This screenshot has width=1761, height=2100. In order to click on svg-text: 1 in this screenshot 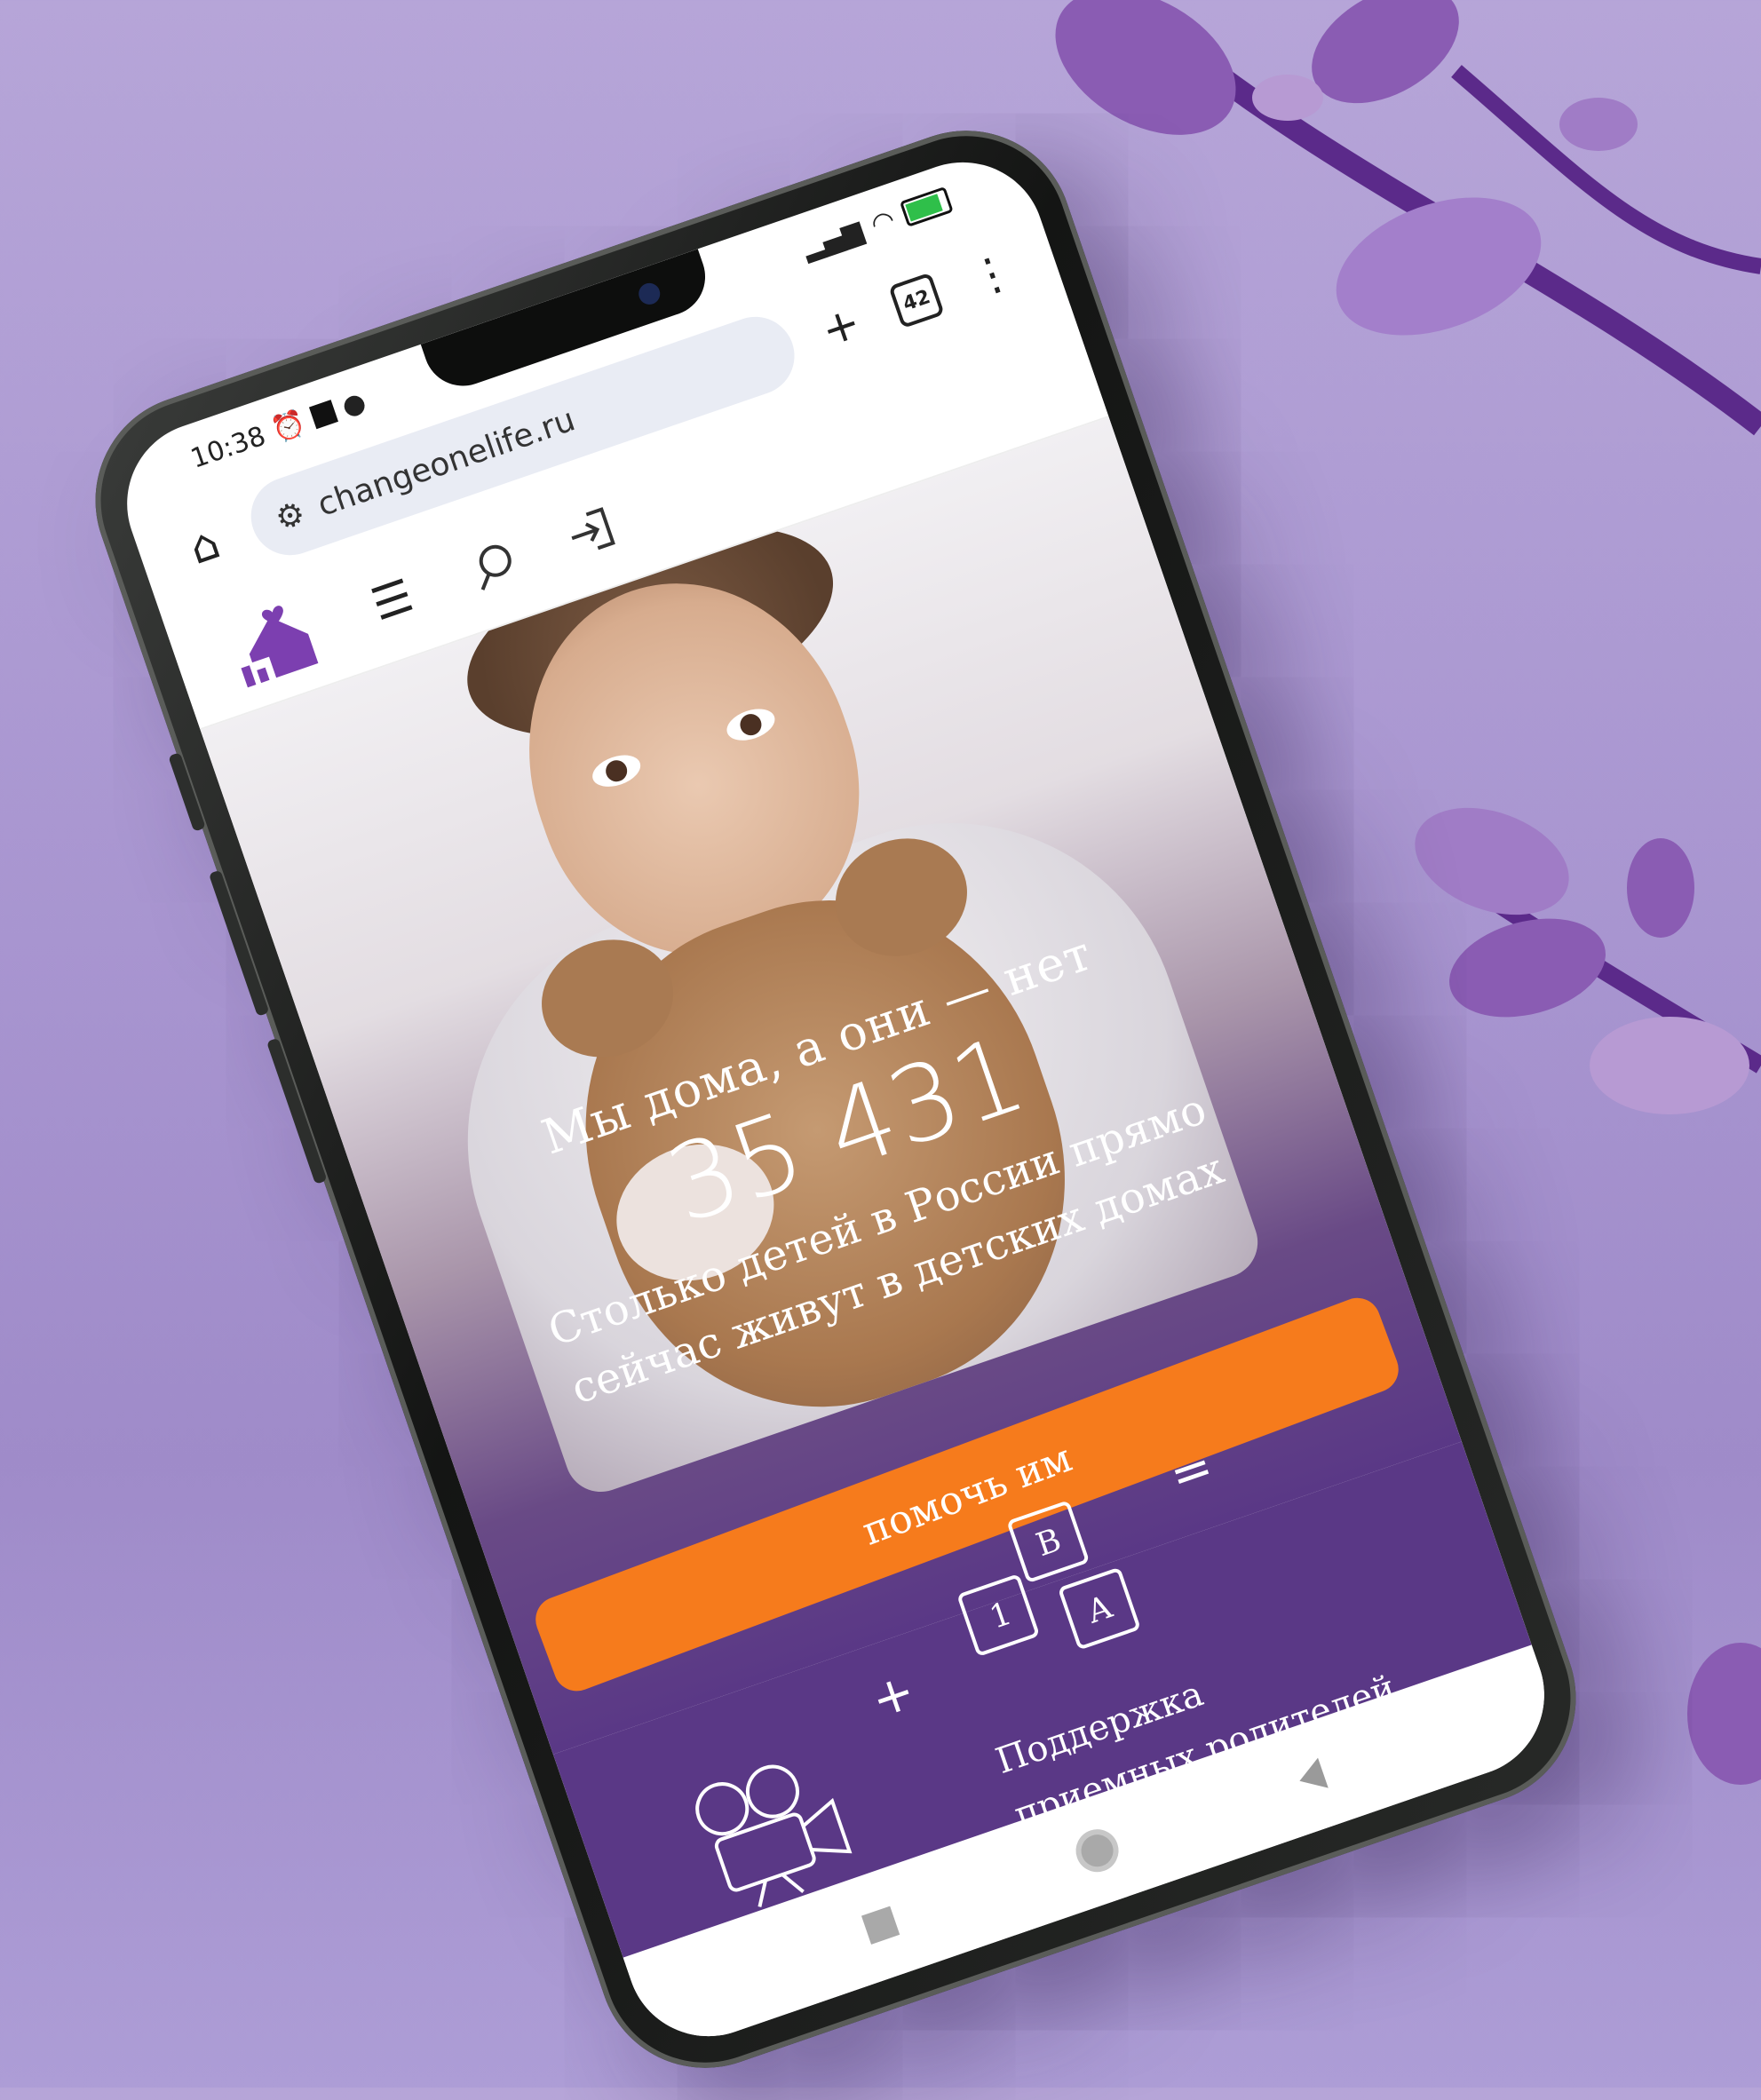, I will do `click(1001, 1616)`.